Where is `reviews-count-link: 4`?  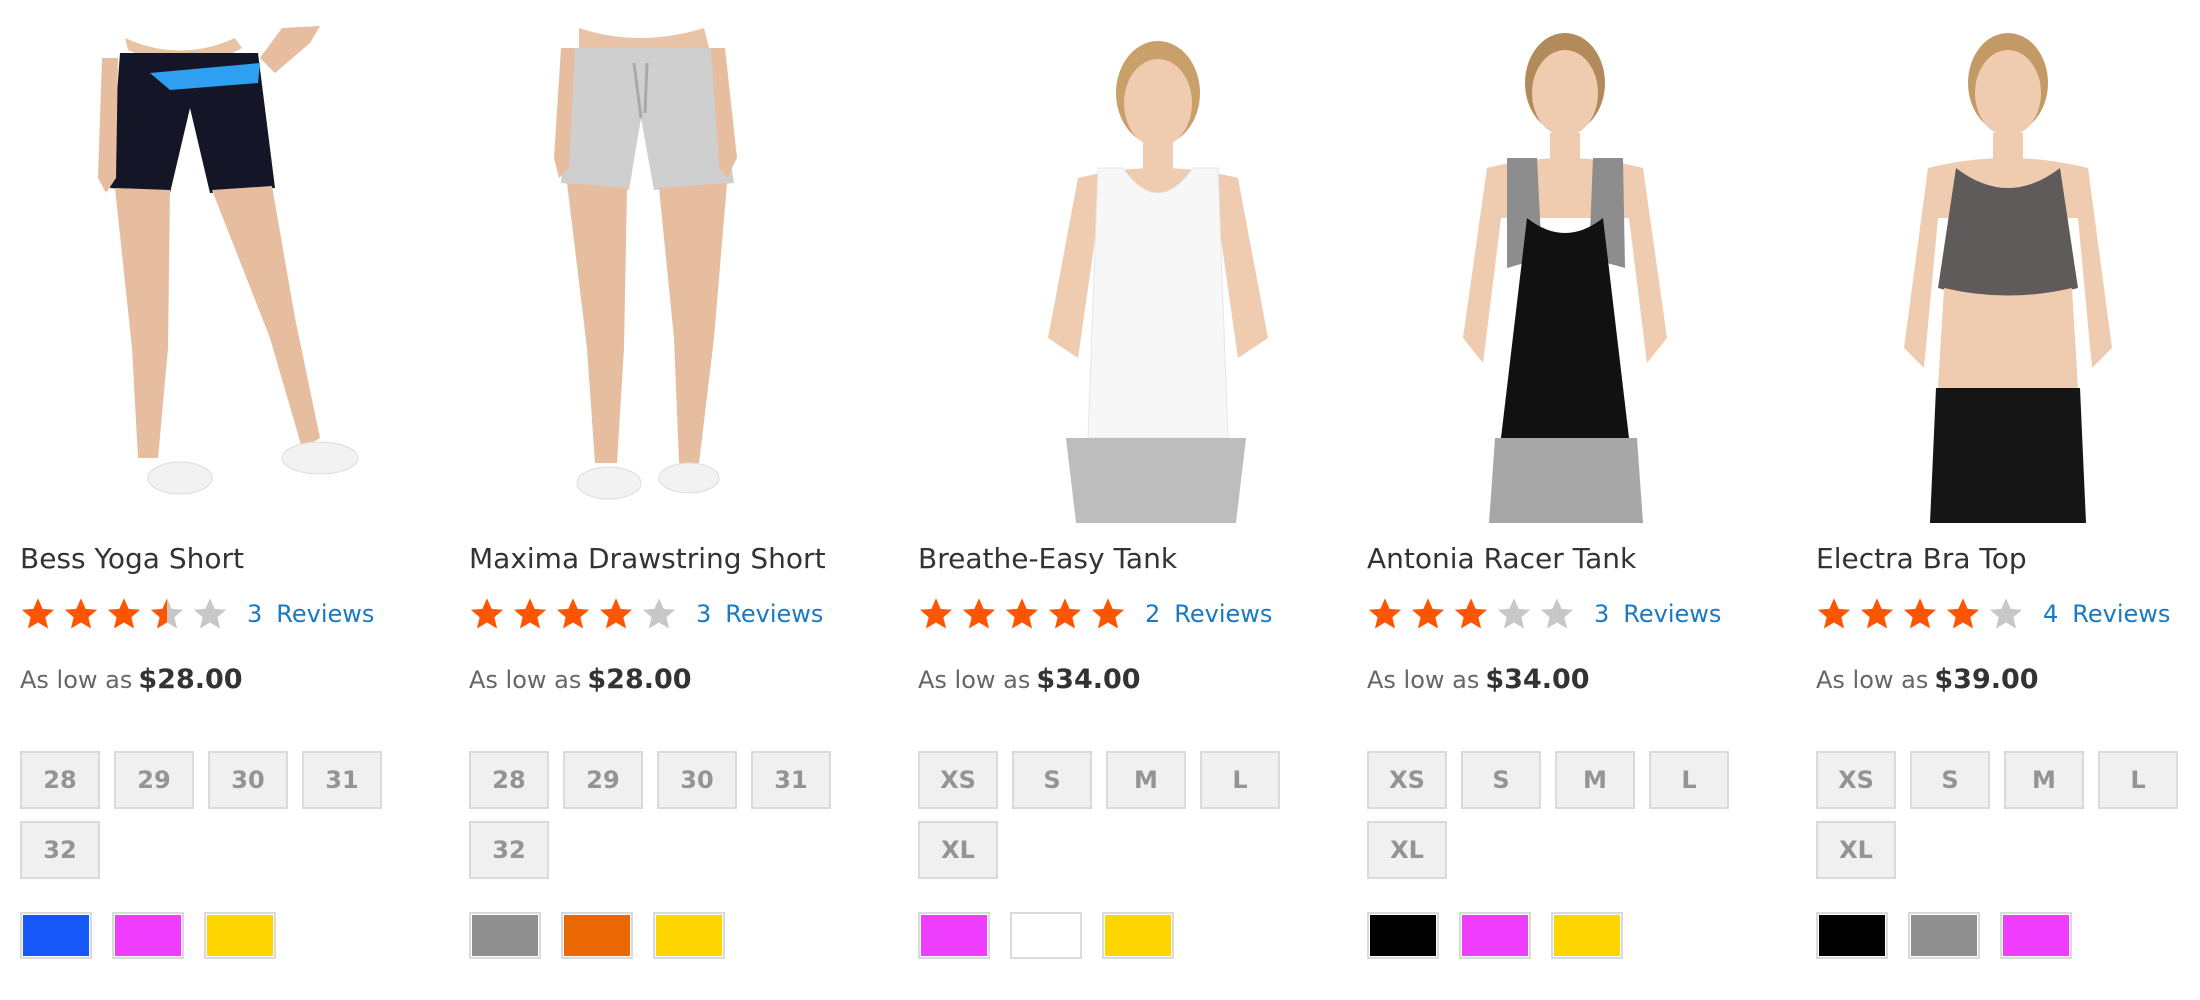
reviews-count-link: 4 is located at coordinates (2050, 614).